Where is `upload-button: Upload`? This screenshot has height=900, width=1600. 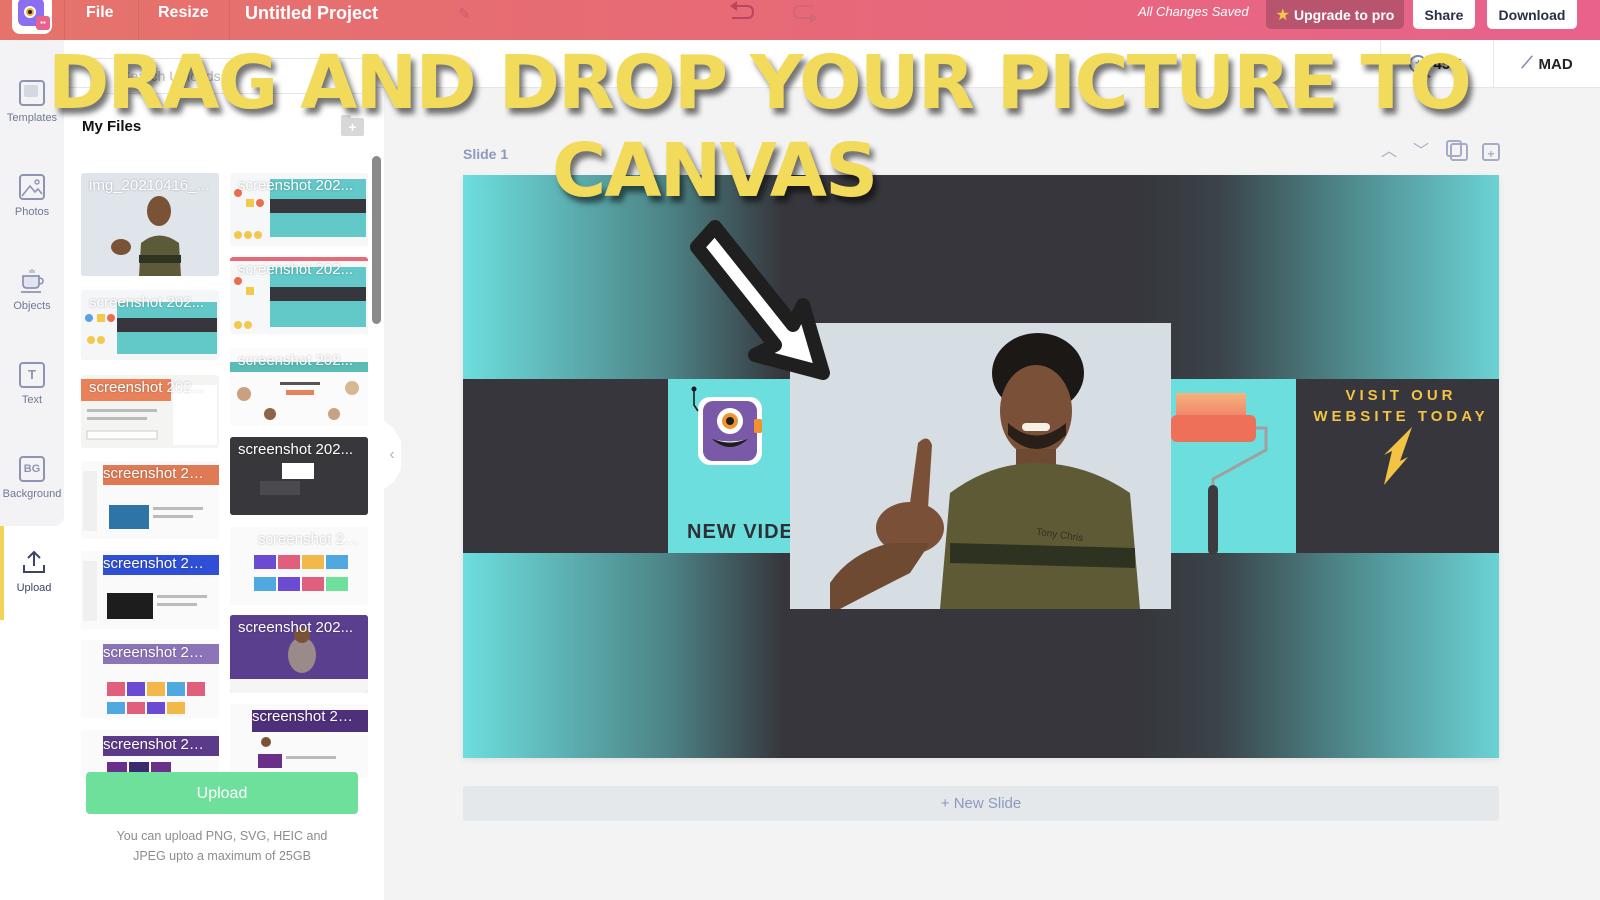
upload-button: Upload is located at coordinates (222, 793).